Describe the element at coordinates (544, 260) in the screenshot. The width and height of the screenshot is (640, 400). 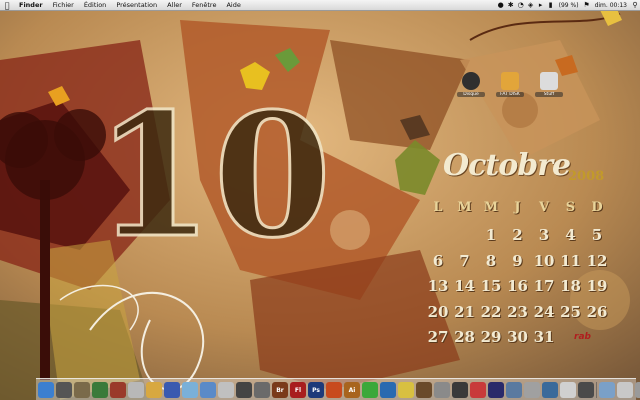
I see `calendar-day: 10` at that location.